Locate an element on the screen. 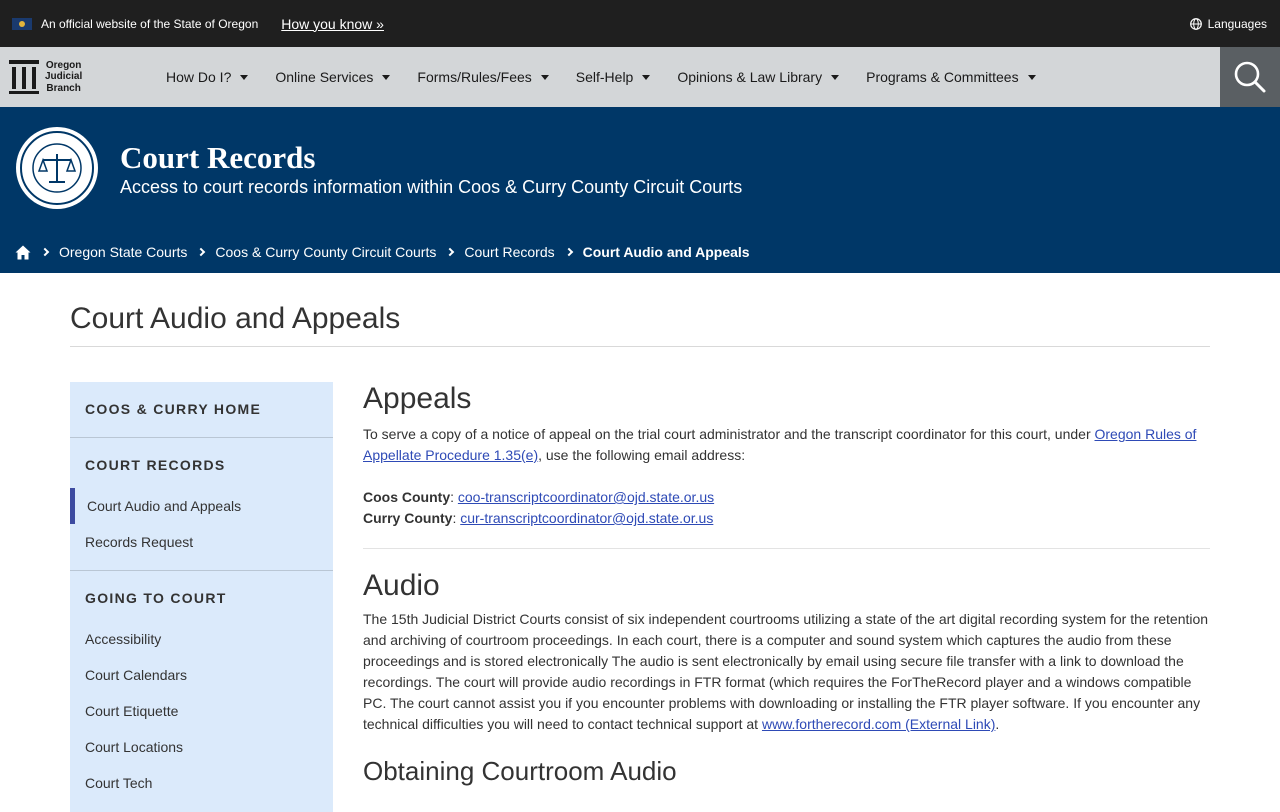 Image resolution: width=1280 pixels, height=812 pixels. section-divider is located at coordinates (786, 548).